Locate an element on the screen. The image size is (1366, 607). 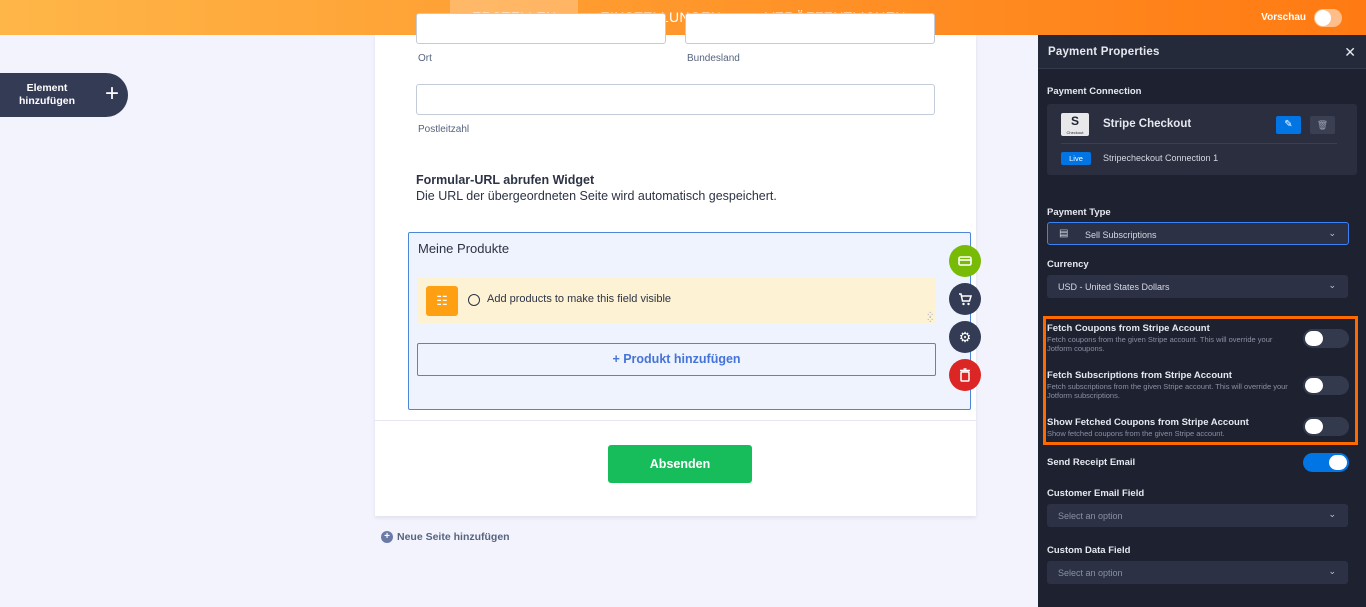
products-notice-text: Add products to make this field visible is located at coordinates (579, 299).